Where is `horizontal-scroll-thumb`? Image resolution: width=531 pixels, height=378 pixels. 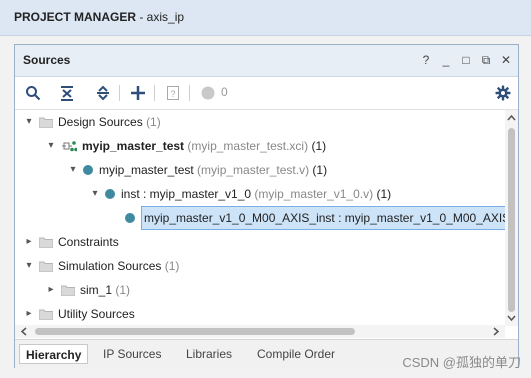
horizontal-scroll-thumb is located at coordinates (195, 331).